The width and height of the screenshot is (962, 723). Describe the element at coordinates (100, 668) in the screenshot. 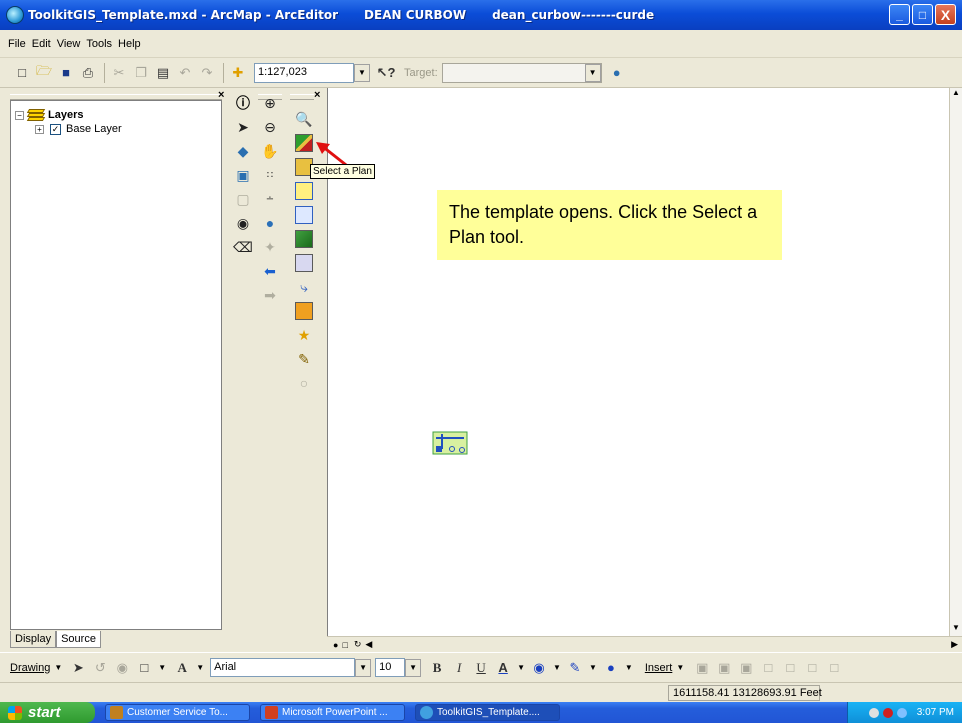

I see `rotate-icon: ↺` at that location.